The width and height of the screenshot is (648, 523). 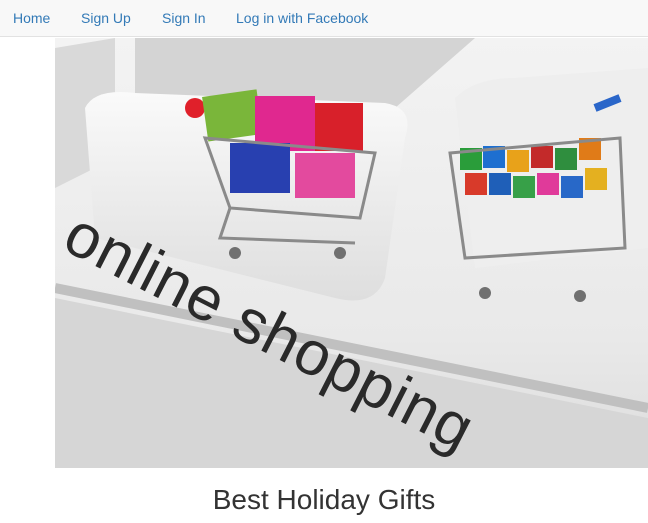 I want to click on nav-home-link: Home, so click(x=31, y=18).